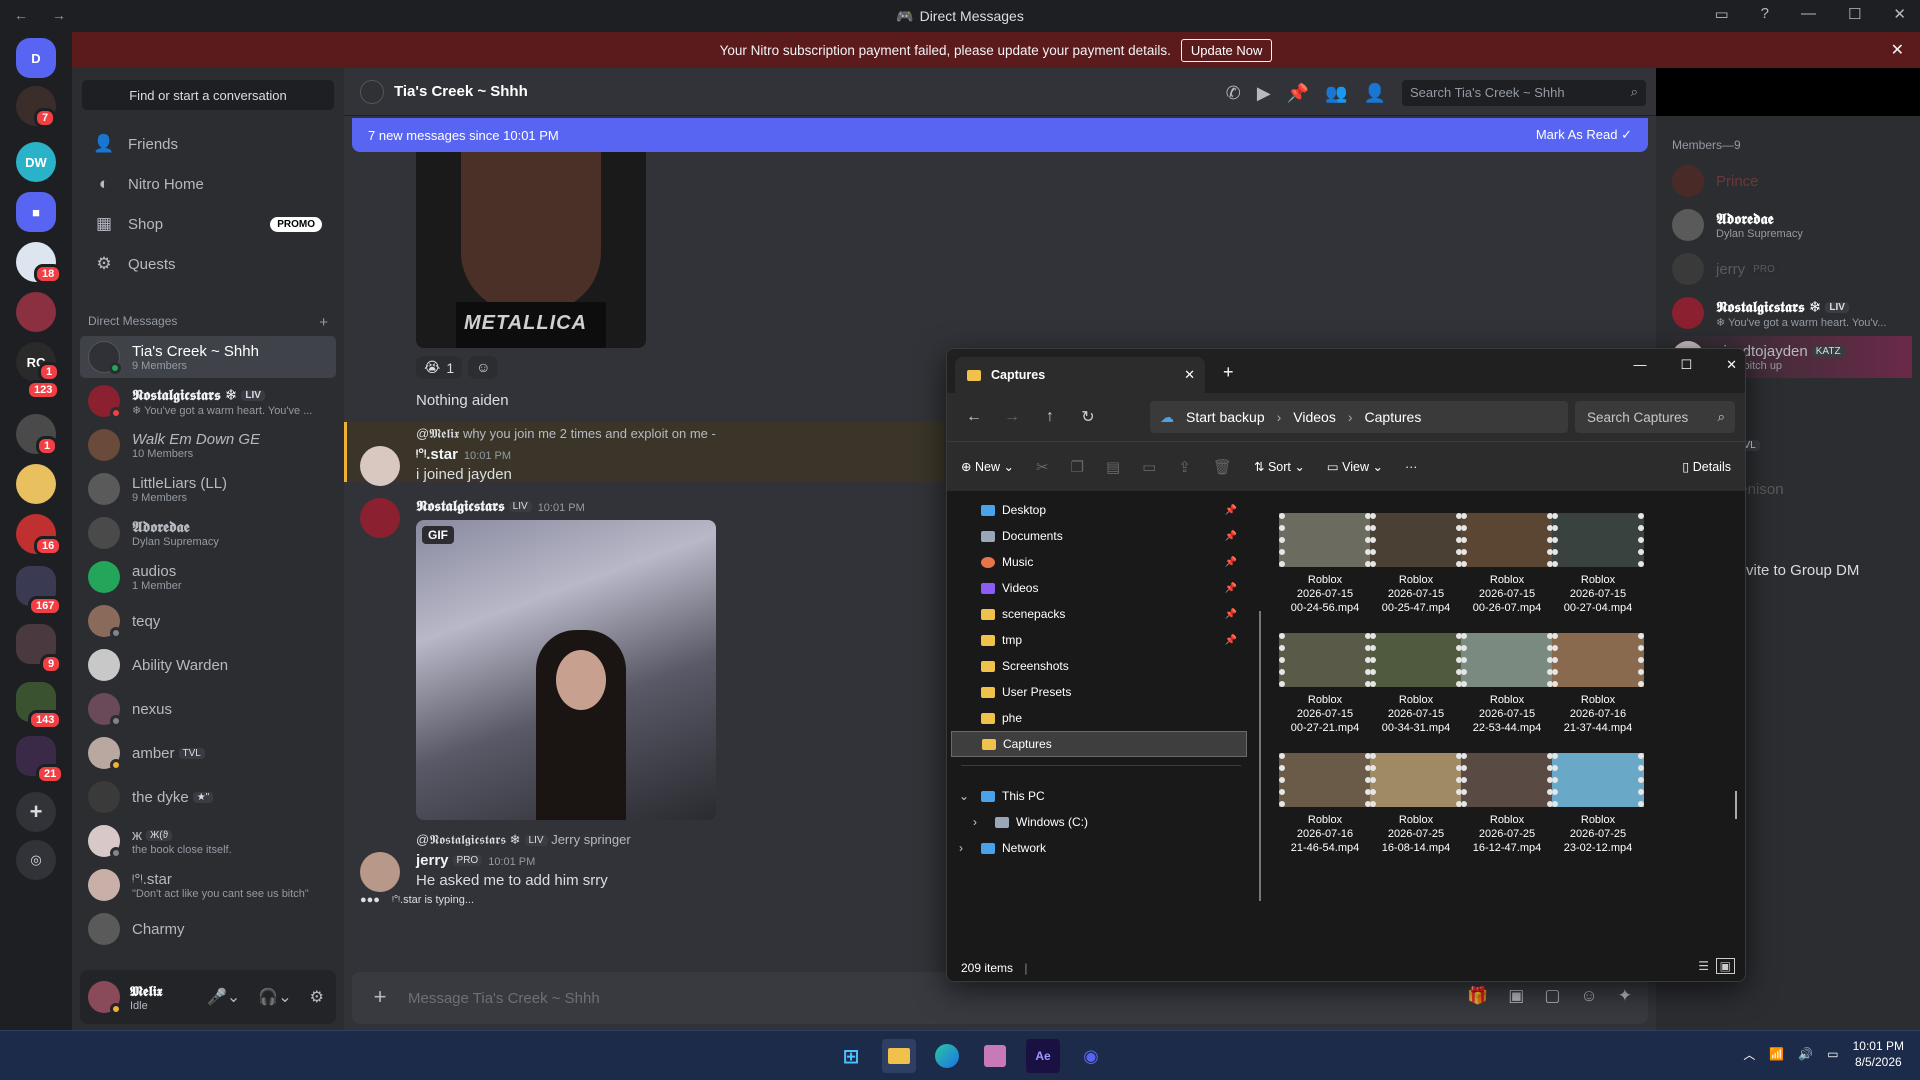 This screenshot has height=1080, width=1920. What do you see at coordinates (1325, 823) in the screenshot?
I see `video-file-item: Roblox 2026-07-16 21-46-54.mp4` at bounding box center [1325, 823].